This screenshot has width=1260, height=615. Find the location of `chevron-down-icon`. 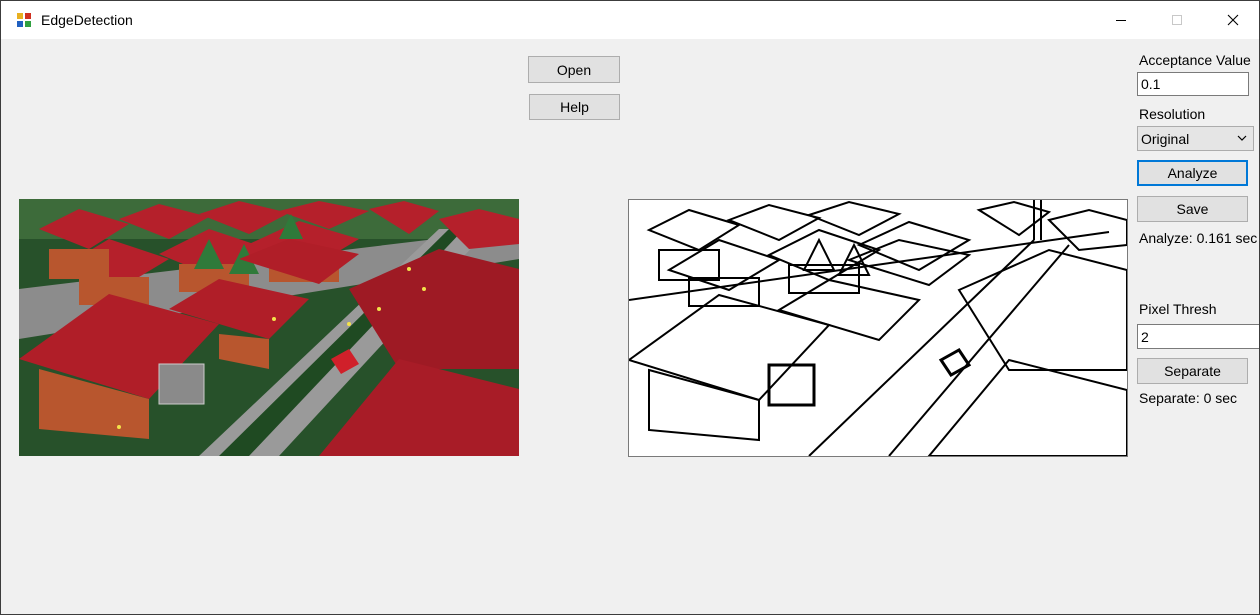

chevron-down-icon is located at coordinates (1242, 138).